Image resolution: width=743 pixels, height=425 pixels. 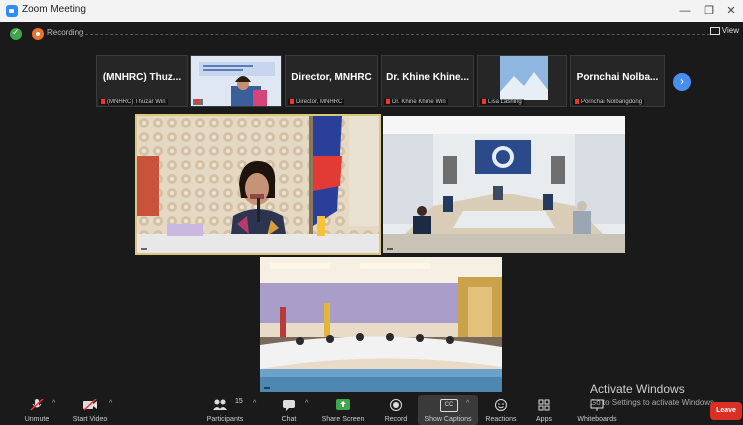 I want to click on reactions-button: Reactions, so click(x=501, y=410).